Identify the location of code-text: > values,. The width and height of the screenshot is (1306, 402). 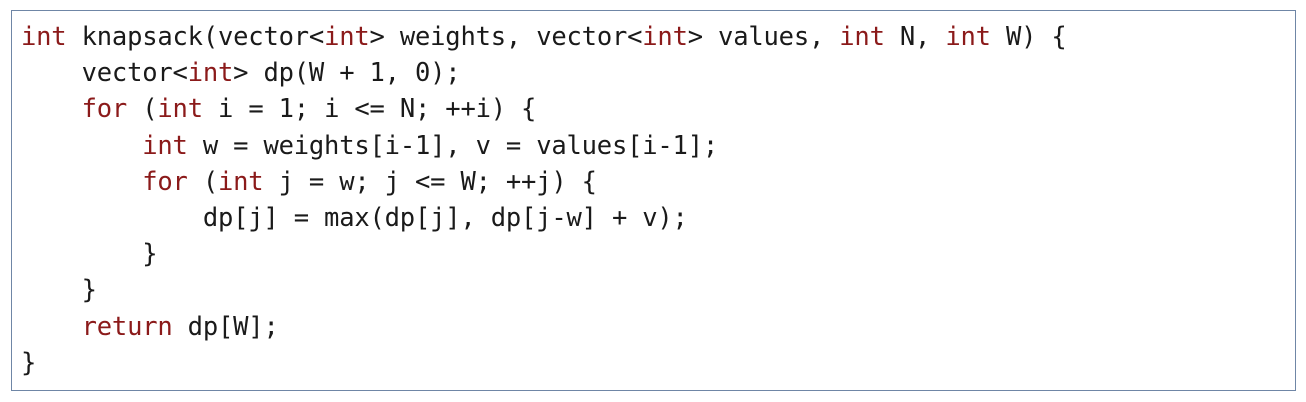
(763, 37).